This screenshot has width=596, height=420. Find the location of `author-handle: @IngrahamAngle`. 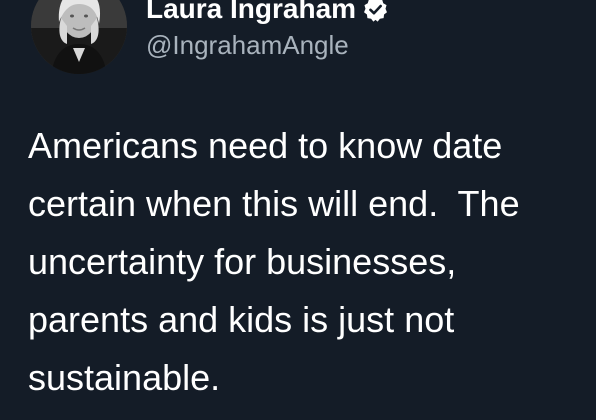

author-handle: @IngrahamAngle is located at coordinates (247, 45).